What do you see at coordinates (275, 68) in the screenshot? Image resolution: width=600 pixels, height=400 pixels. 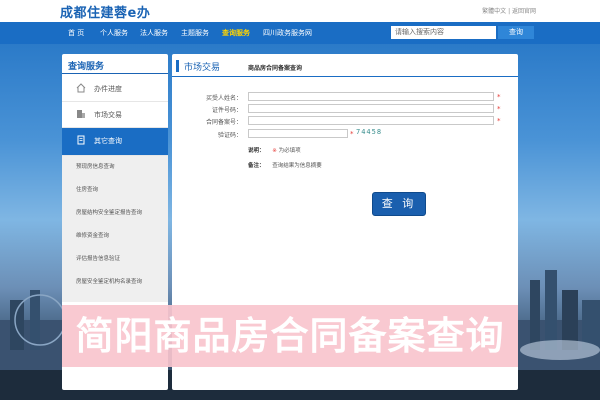 I see `page-subtitle: 商品房合同备案查询` at bounding box center [275, 68].